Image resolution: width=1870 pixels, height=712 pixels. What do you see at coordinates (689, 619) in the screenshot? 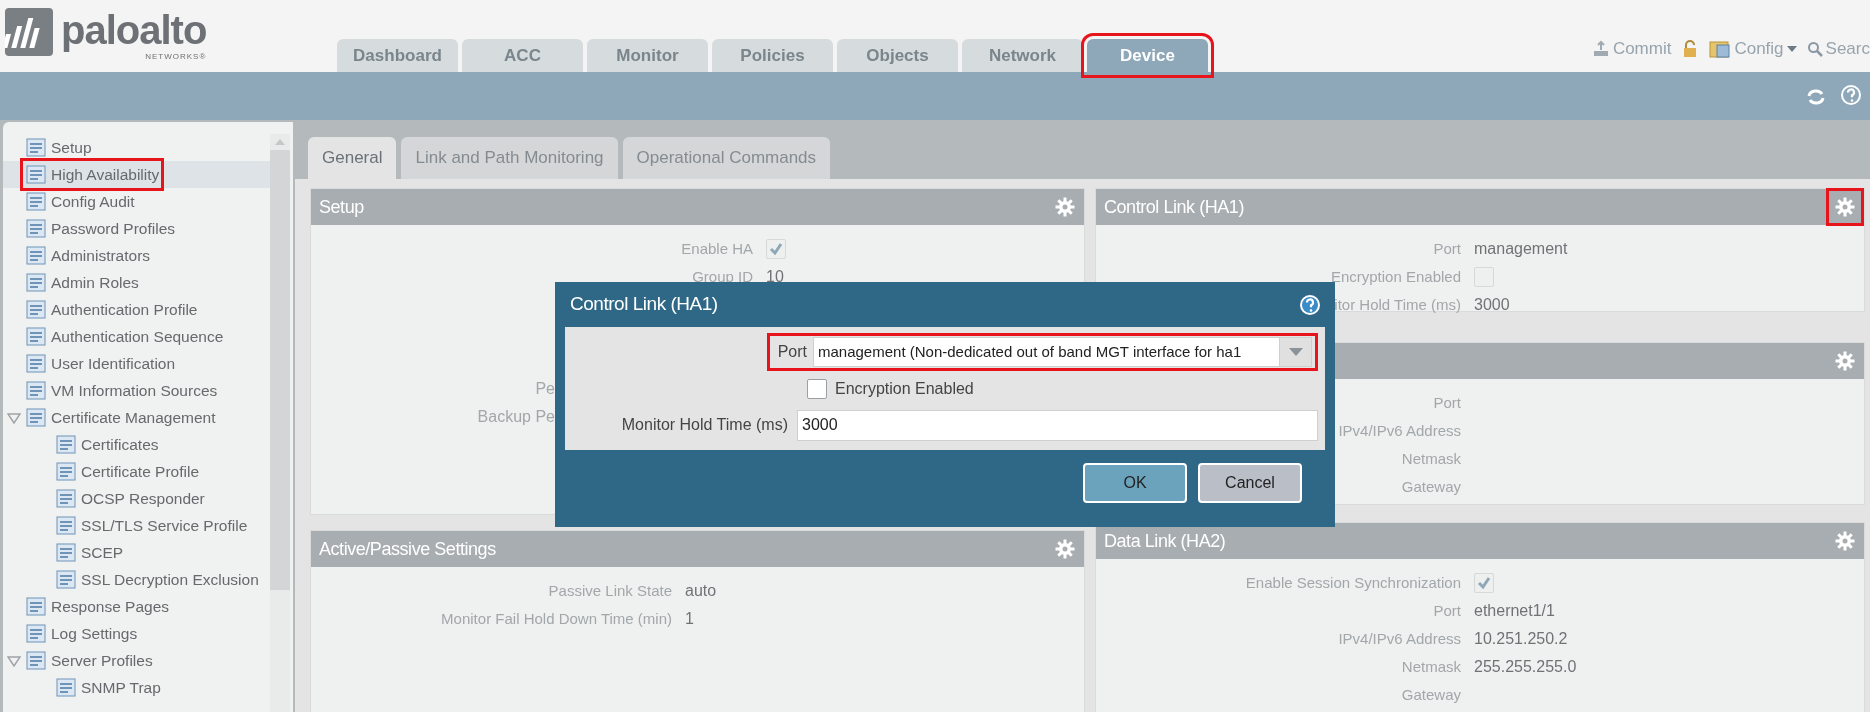
I see `field-value: 1` at bounding box center [689, 619].